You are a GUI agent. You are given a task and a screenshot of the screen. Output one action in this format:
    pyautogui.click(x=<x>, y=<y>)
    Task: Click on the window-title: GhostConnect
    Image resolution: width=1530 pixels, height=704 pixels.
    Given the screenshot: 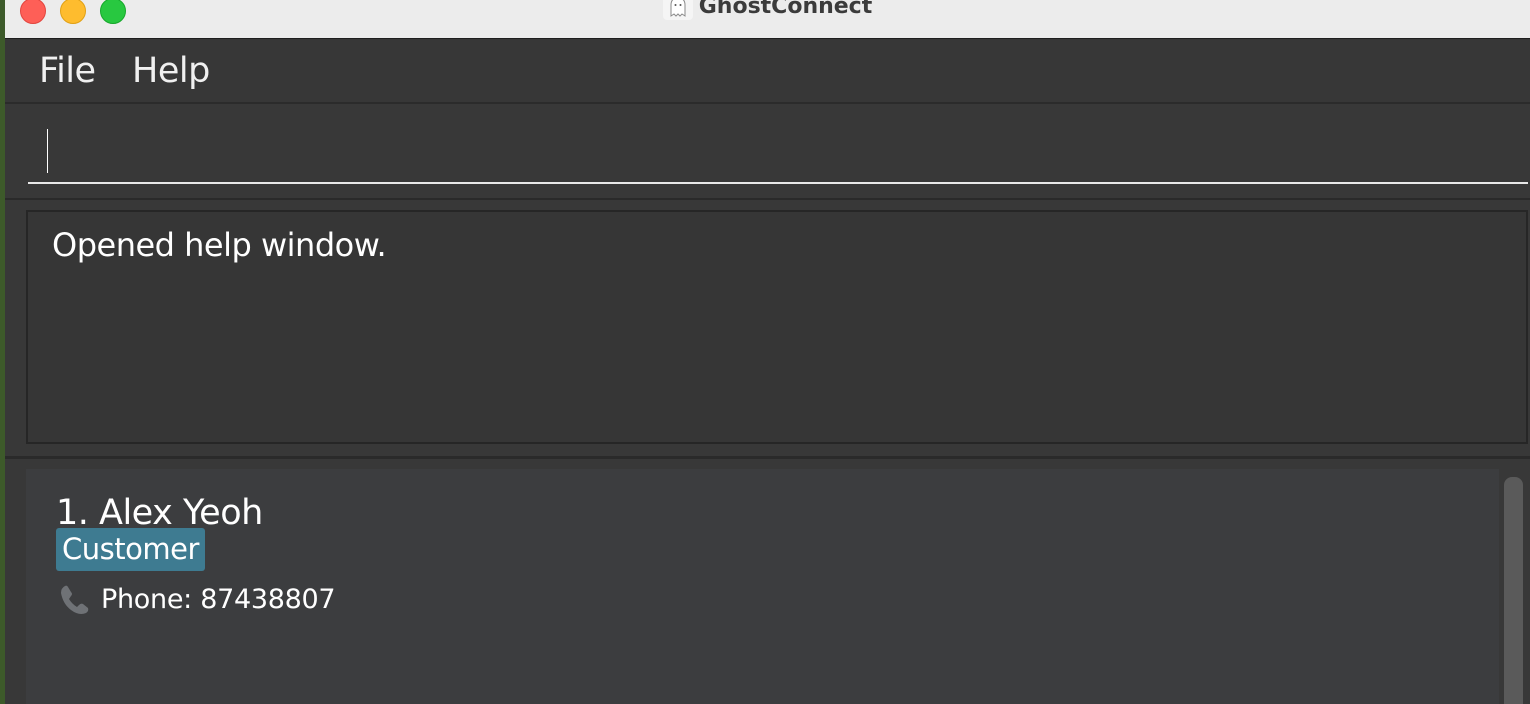 What is the action you would take?
    pyautogui.click(x=785, y=9)
    